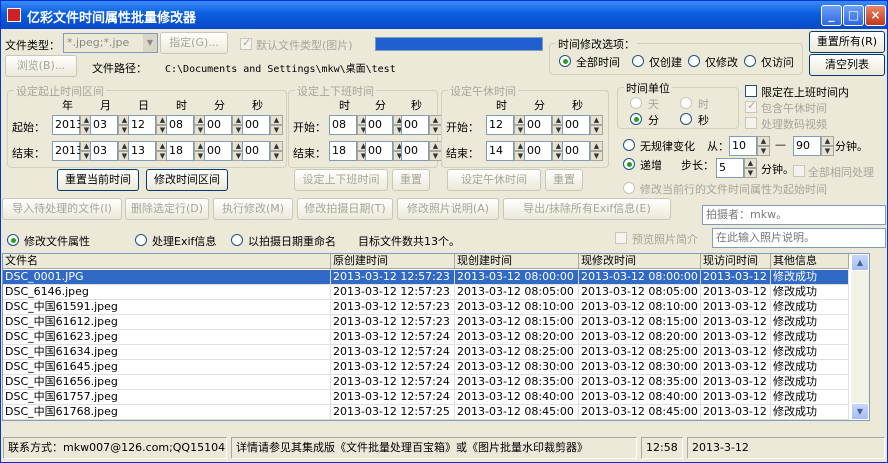 The width and height of the screenshot is (888, 463). Describe the element at coordinates (62, 209) in the screenshot. I see `action-button-0: 导入待处理的文件(I)` at that location.